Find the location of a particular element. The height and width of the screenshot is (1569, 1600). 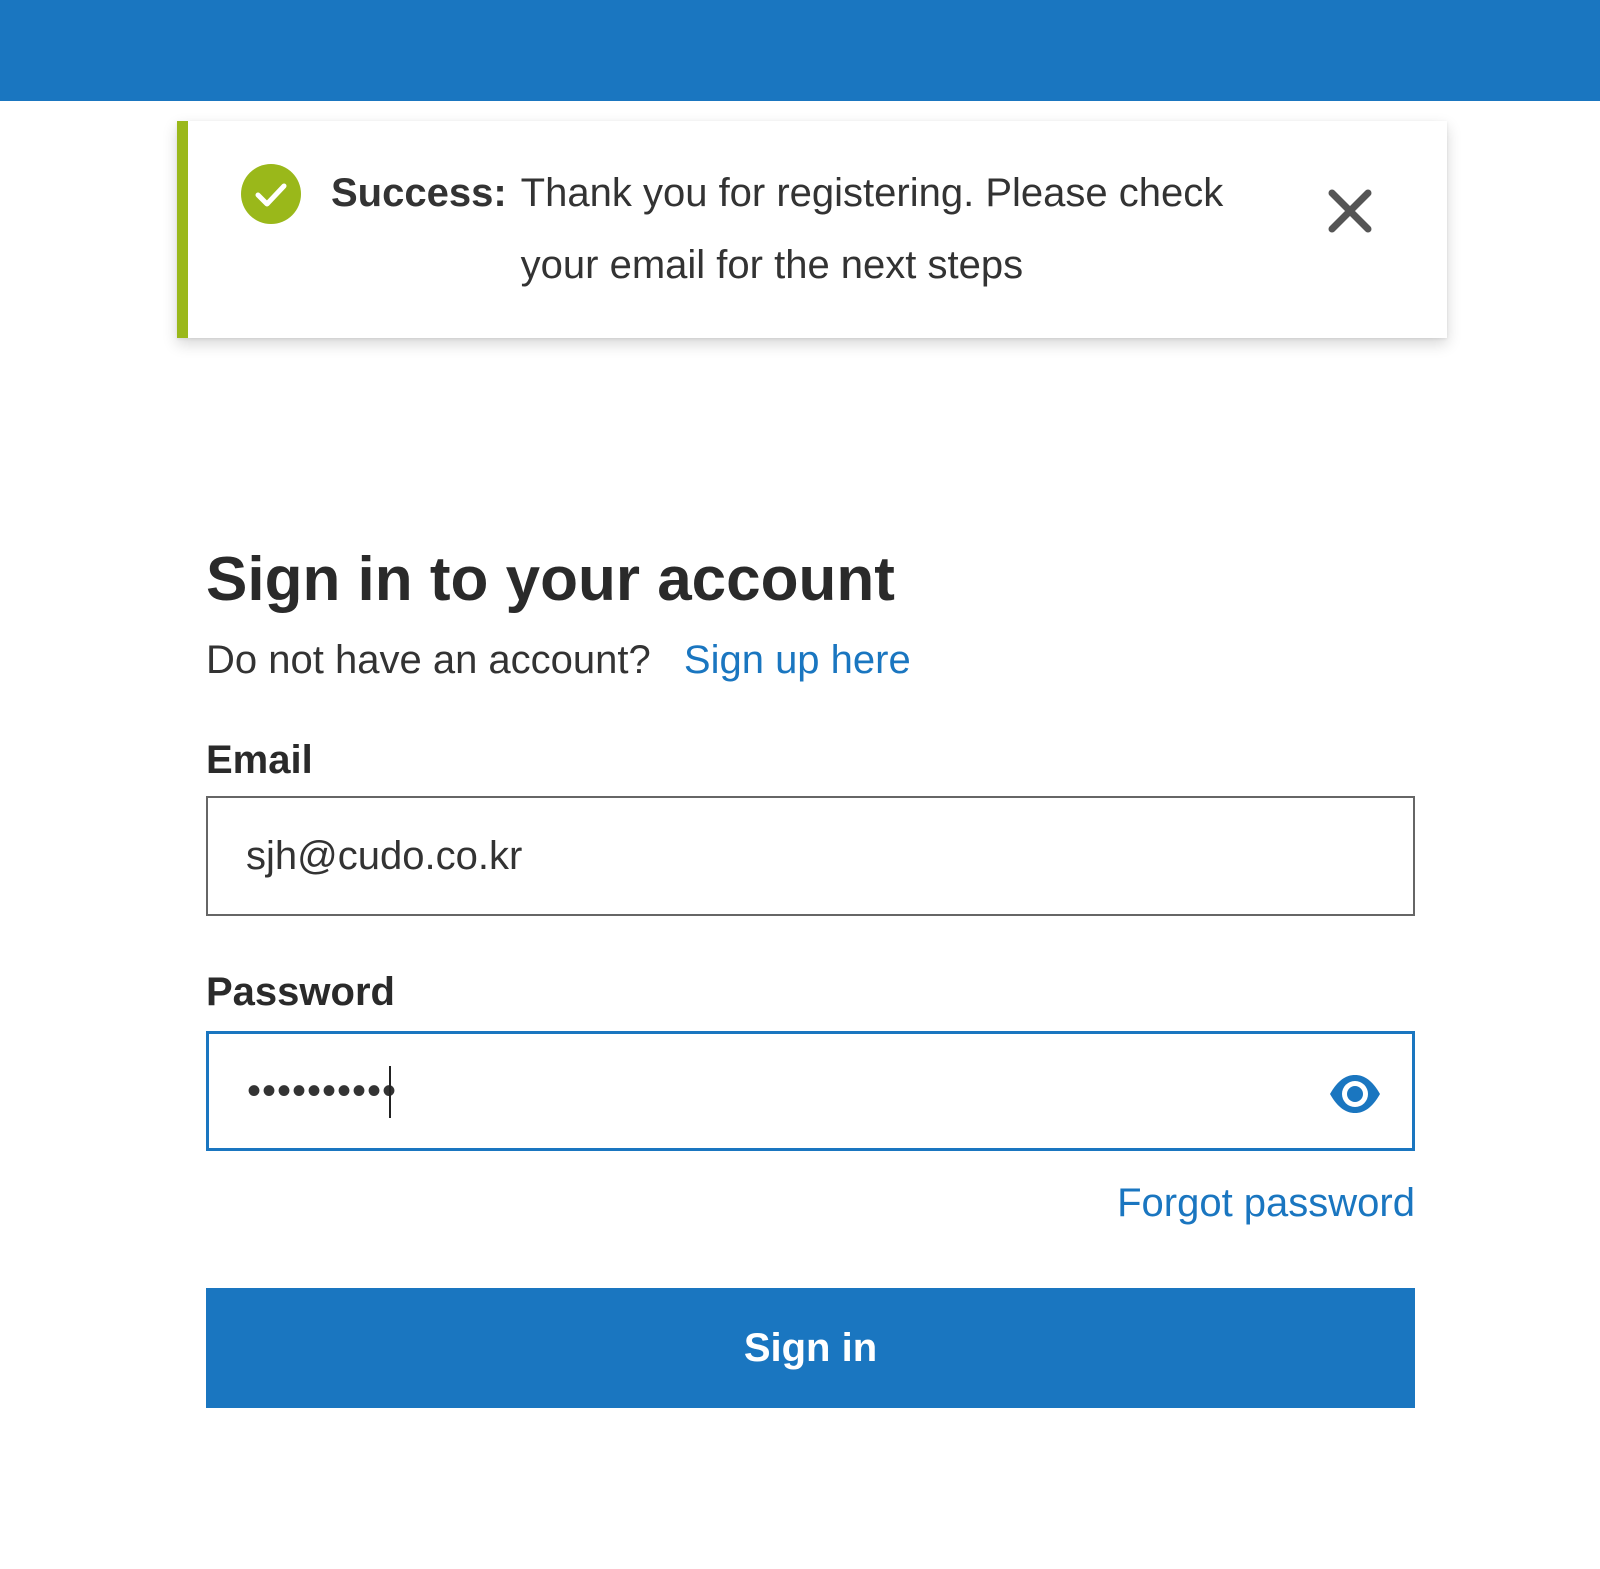

top-bar is located at coordinates (800, 50).